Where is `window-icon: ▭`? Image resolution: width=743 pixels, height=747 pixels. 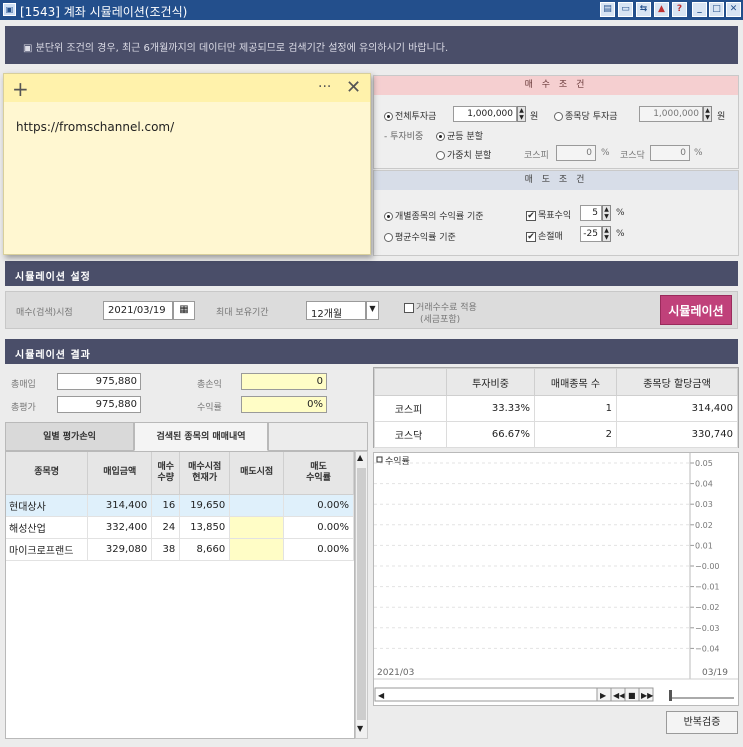 window-icon: ▭ is located at coordinates (625, 9).